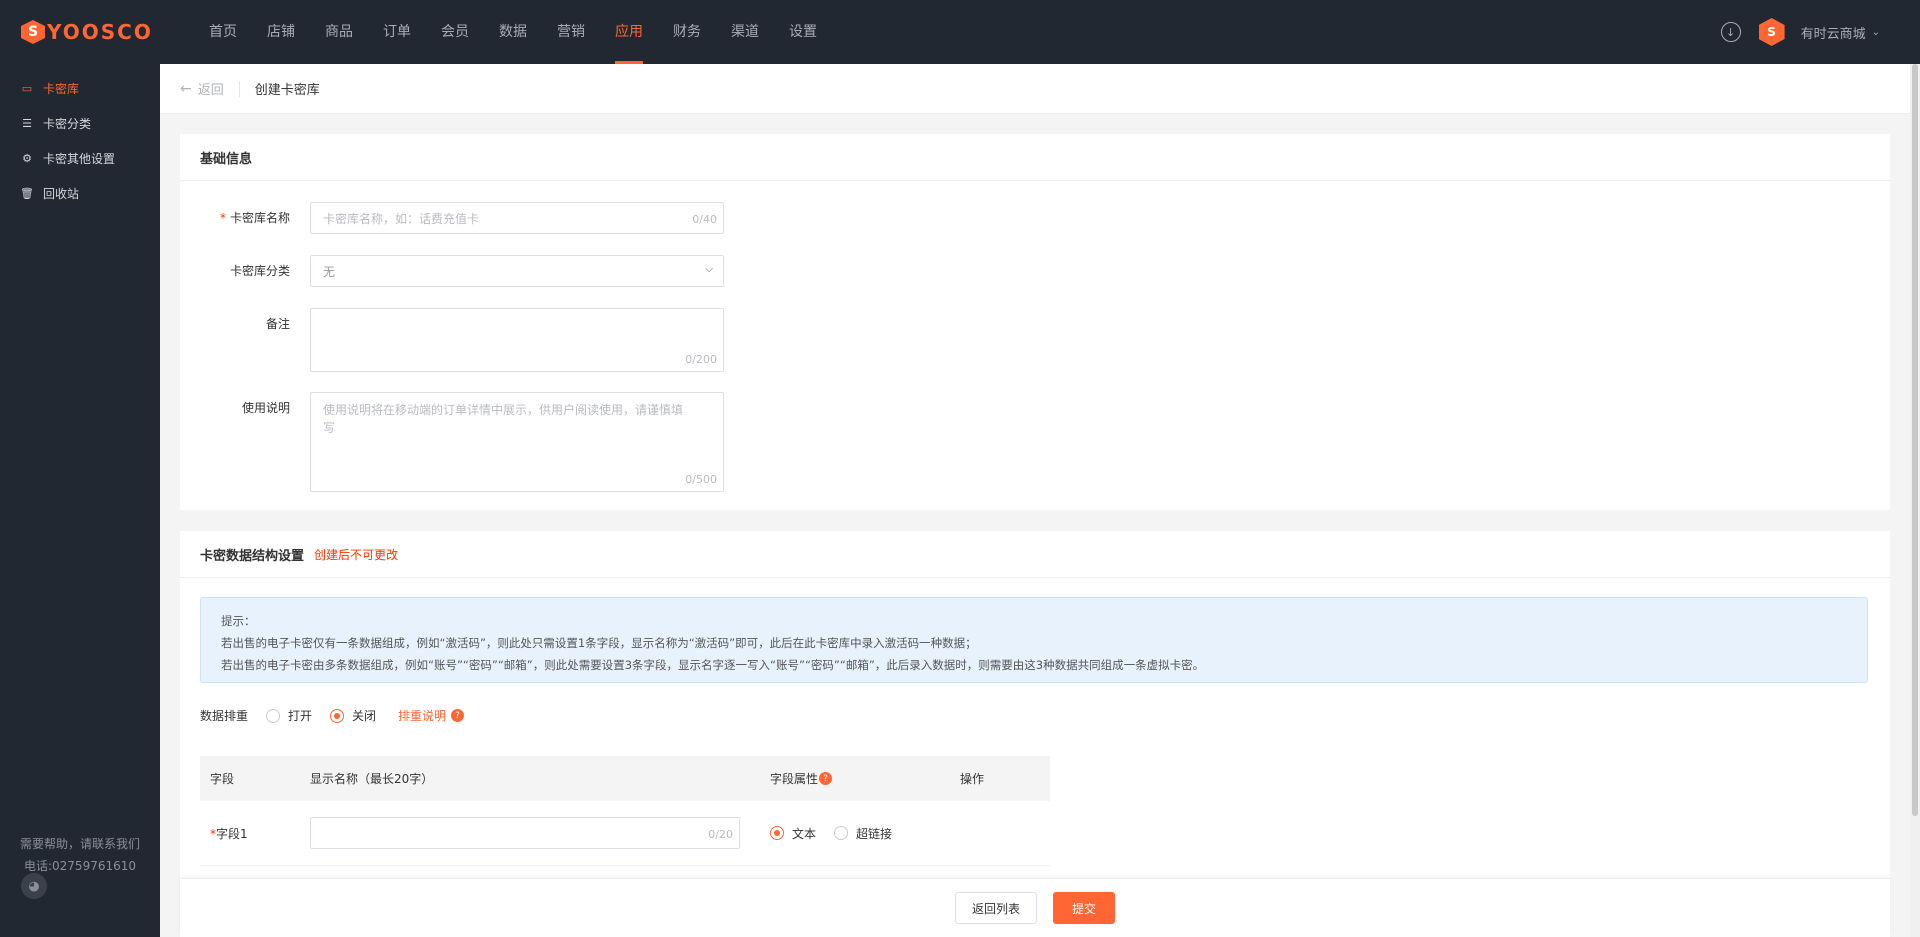 The image size is (1920, 937). What do you see at coordinates (625, 778) in the screenshot?
I see `table-header: 字段 显示名称（最长20字） 字段属性 ? 操作` at bounding box center [625, 778].